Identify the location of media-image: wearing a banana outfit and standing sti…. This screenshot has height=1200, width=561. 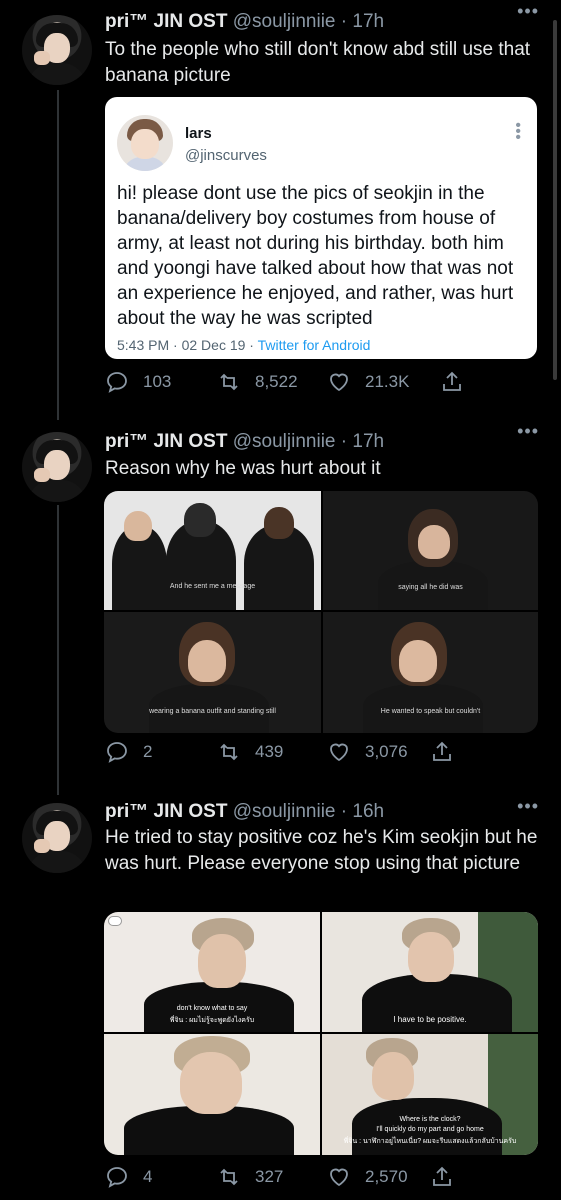
(212, 672).